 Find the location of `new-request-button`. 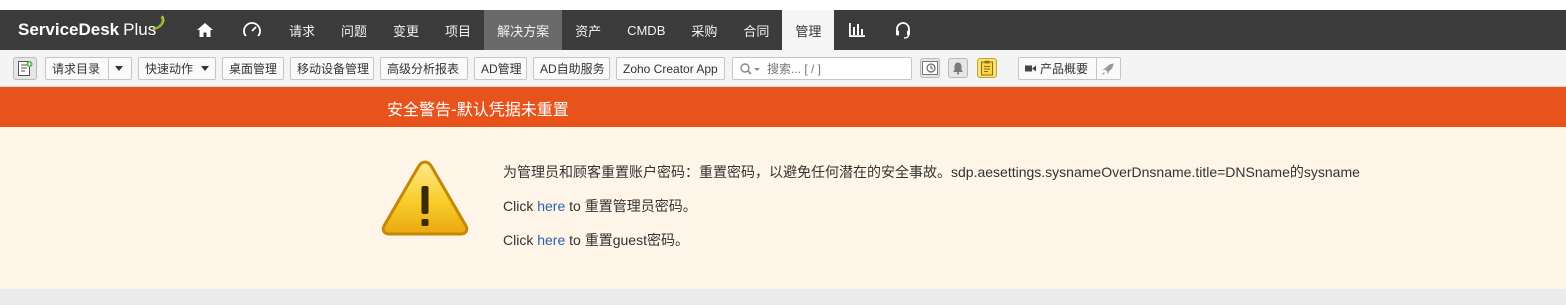

new-request-button is located at coordinates (25, 68).